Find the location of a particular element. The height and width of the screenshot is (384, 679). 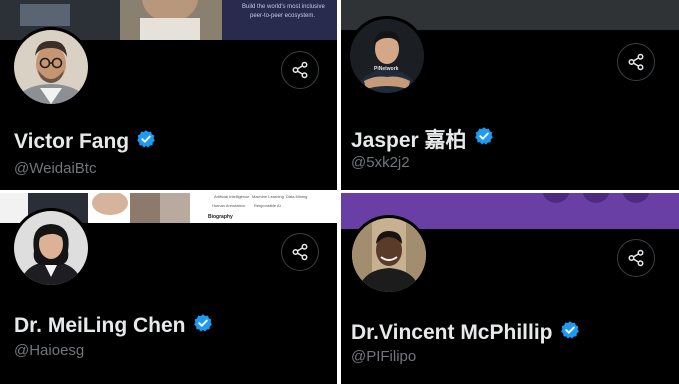

display-name-row: Dr.Vincent McPhillip is located at coordinates (465, 333).